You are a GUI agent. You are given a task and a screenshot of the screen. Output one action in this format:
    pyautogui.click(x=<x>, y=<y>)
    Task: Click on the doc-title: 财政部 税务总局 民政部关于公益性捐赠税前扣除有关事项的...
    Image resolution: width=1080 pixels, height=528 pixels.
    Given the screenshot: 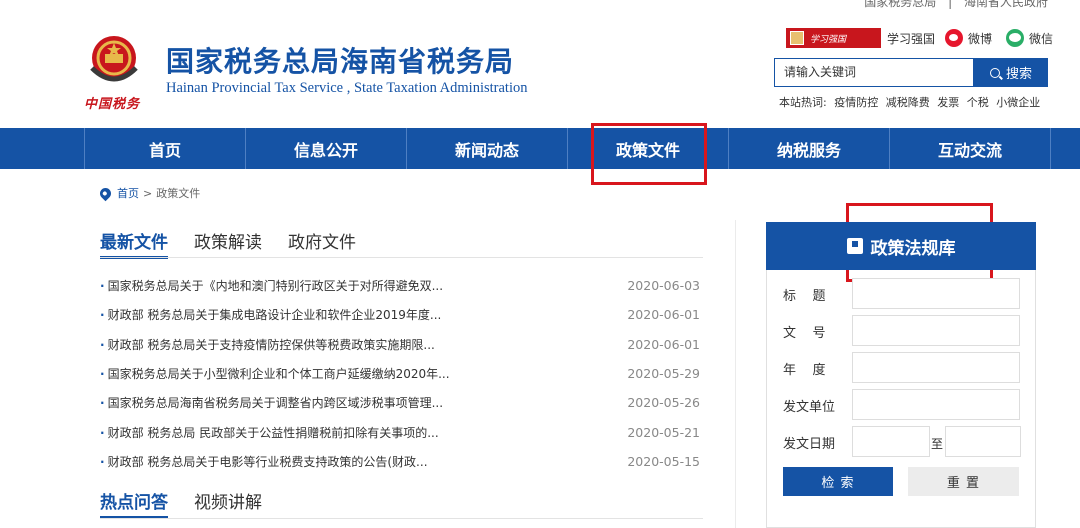 What is the action you would take?
    pyautogui.click(x=269, y=432)
    